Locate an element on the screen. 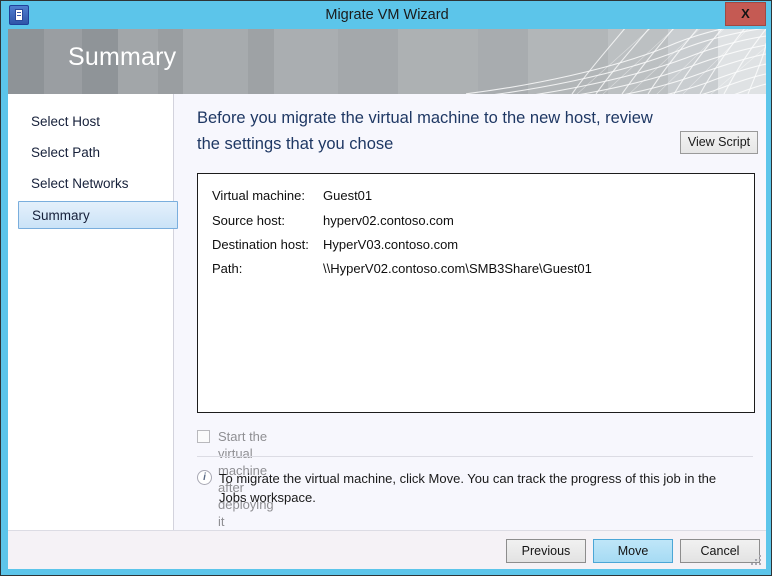  close-icon: X is located at coordinates (745, 14).